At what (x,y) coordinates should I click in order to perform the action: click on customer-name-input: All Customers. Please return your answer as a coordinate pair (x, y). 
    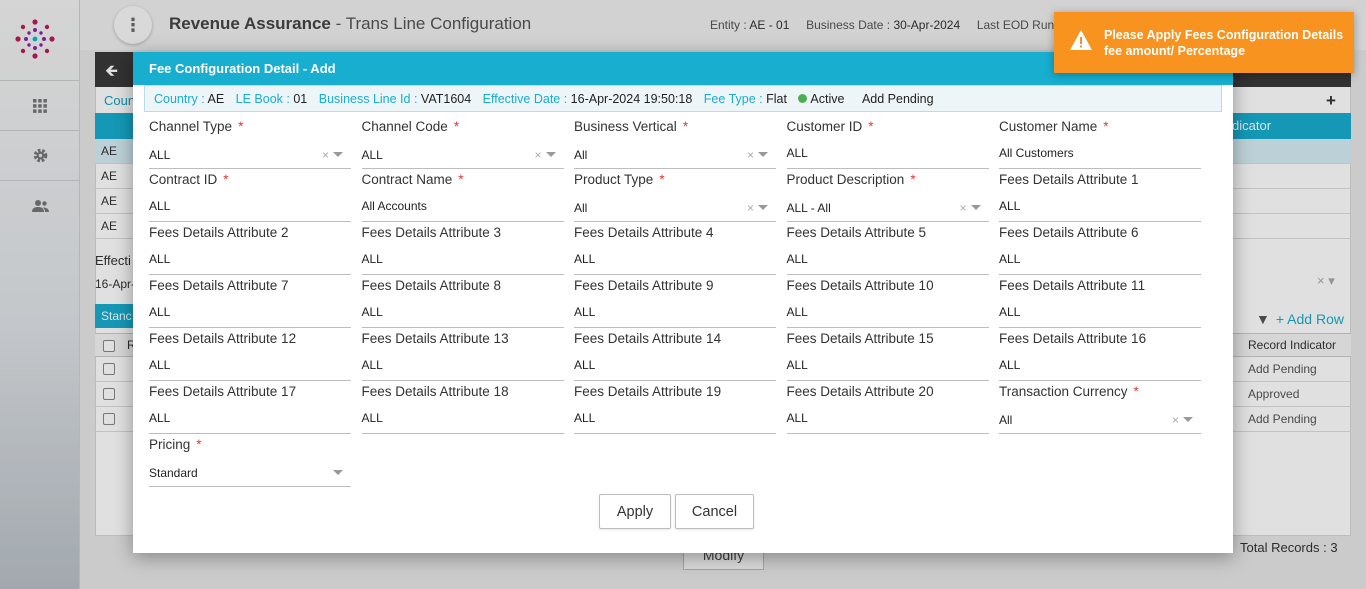
    Looking at the image, I should click on (1100, 157).